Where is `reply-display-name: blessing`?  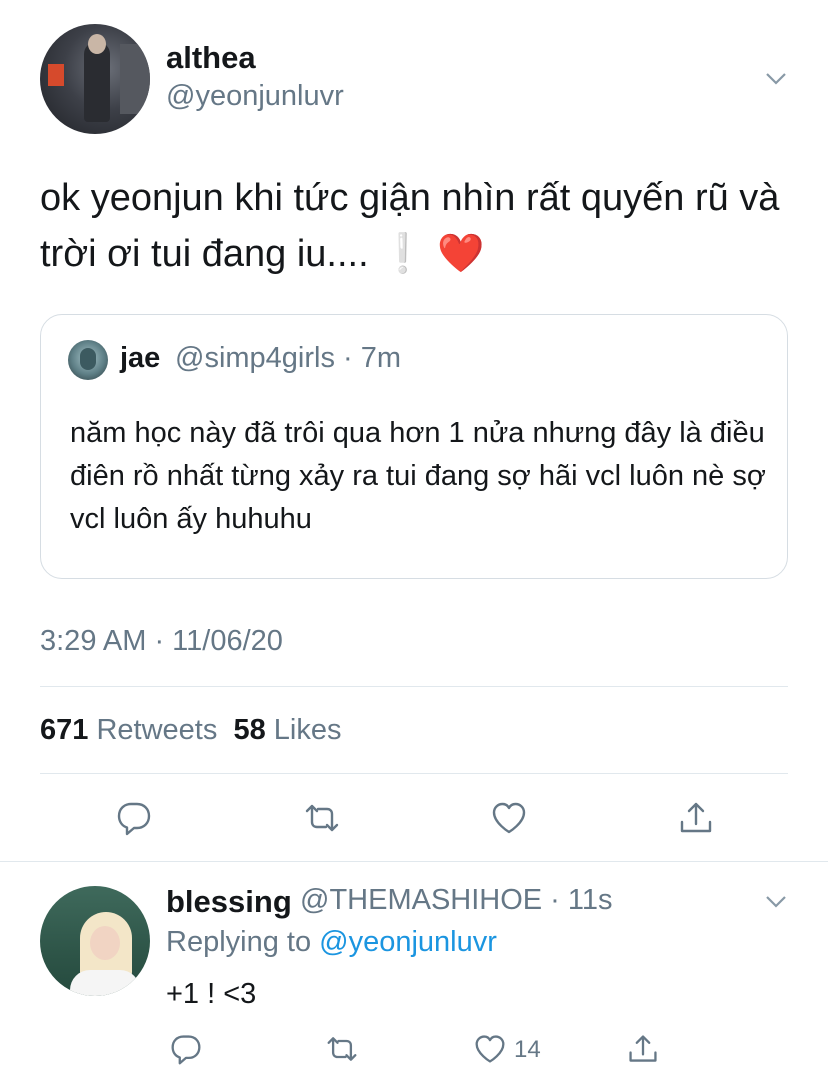 reply-display-name: blessing is located at coordinates (229, 902).